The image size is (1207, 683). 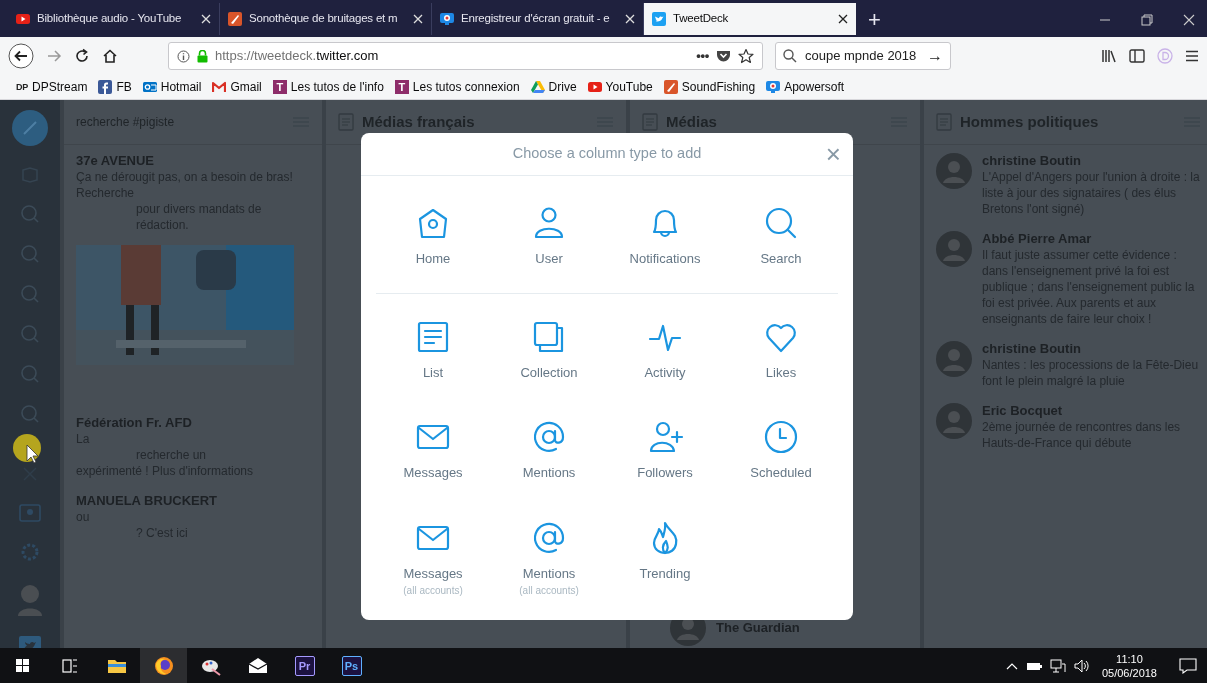 I want to click on column-type-option: Search, so click(x=781, y=236).